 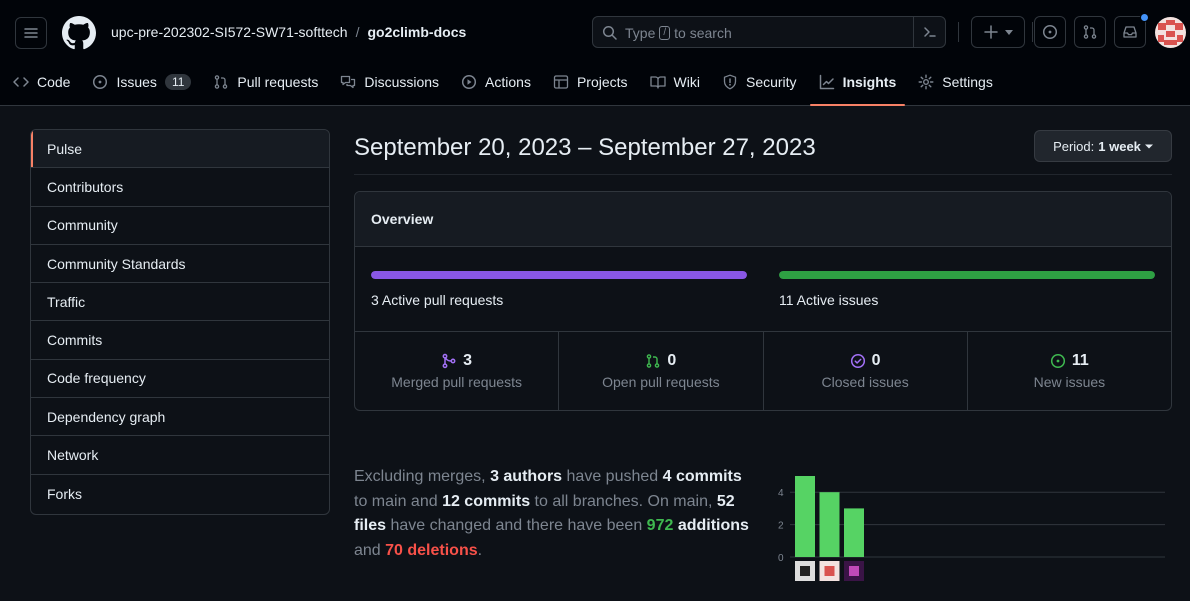 What do you see at coordinates (1130, 32) in the screenshot?
I see `inbox-icon` at bounding box center [1130, 32].